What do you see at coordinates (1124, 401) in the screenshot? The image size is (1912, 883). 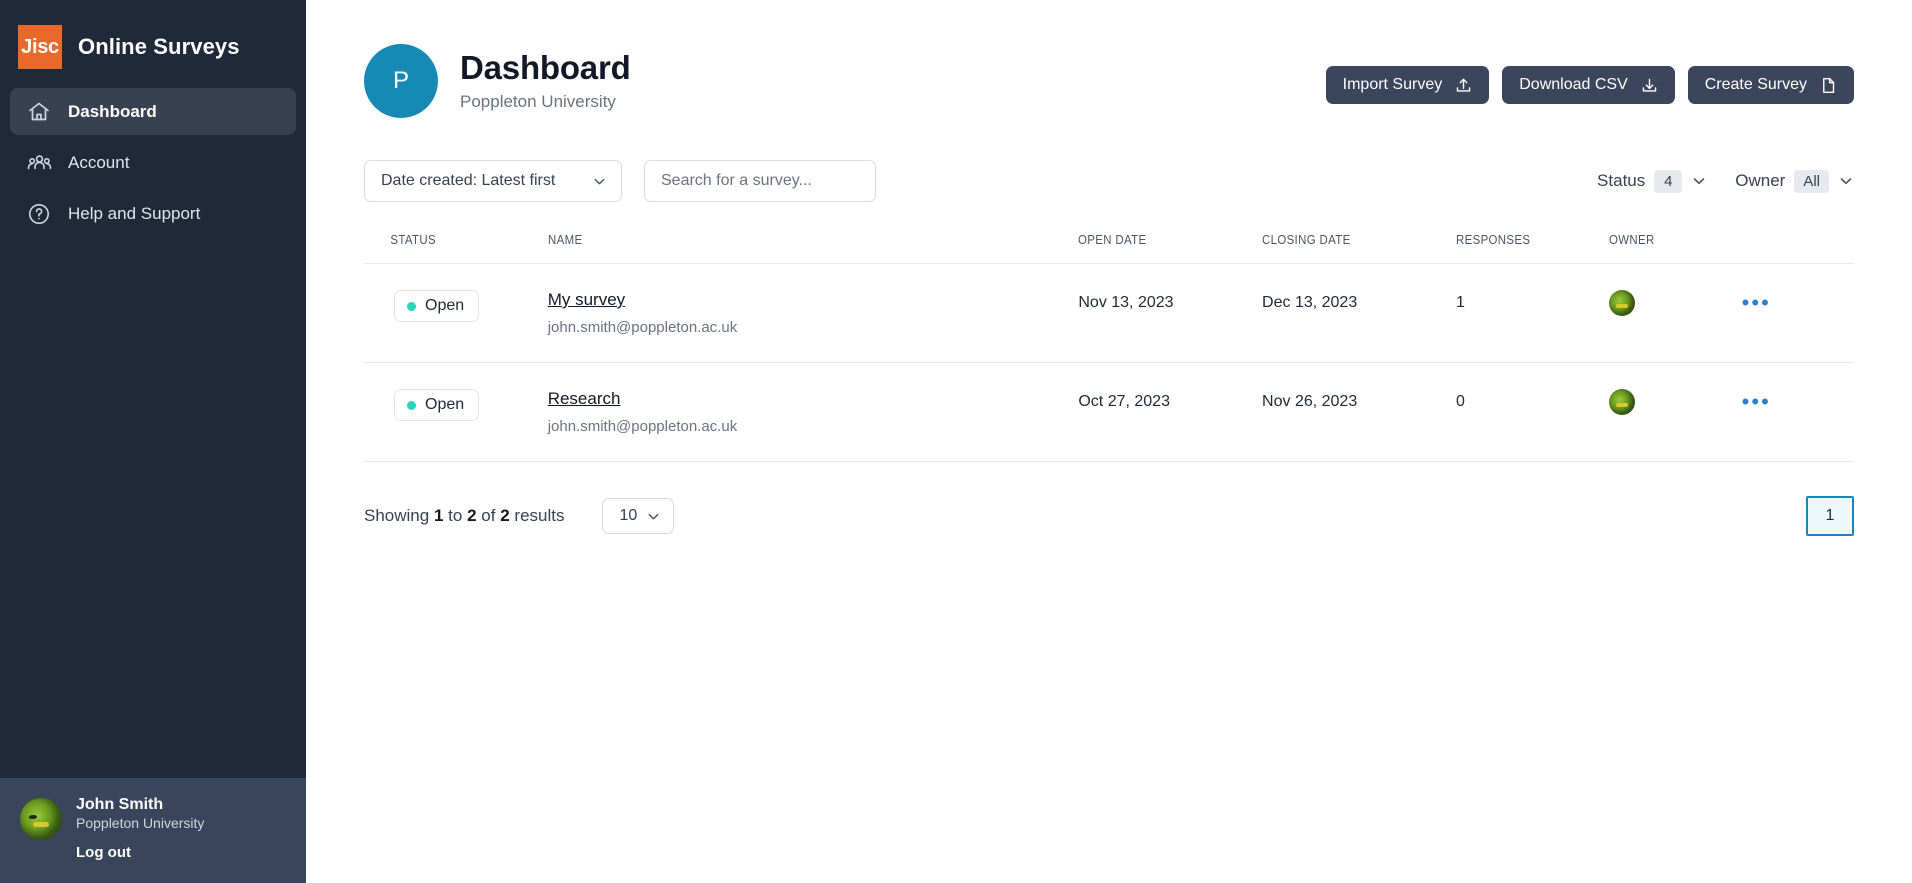 I see `open-date-value: Oct 27, 2023` at bounding box center [1124, 401].